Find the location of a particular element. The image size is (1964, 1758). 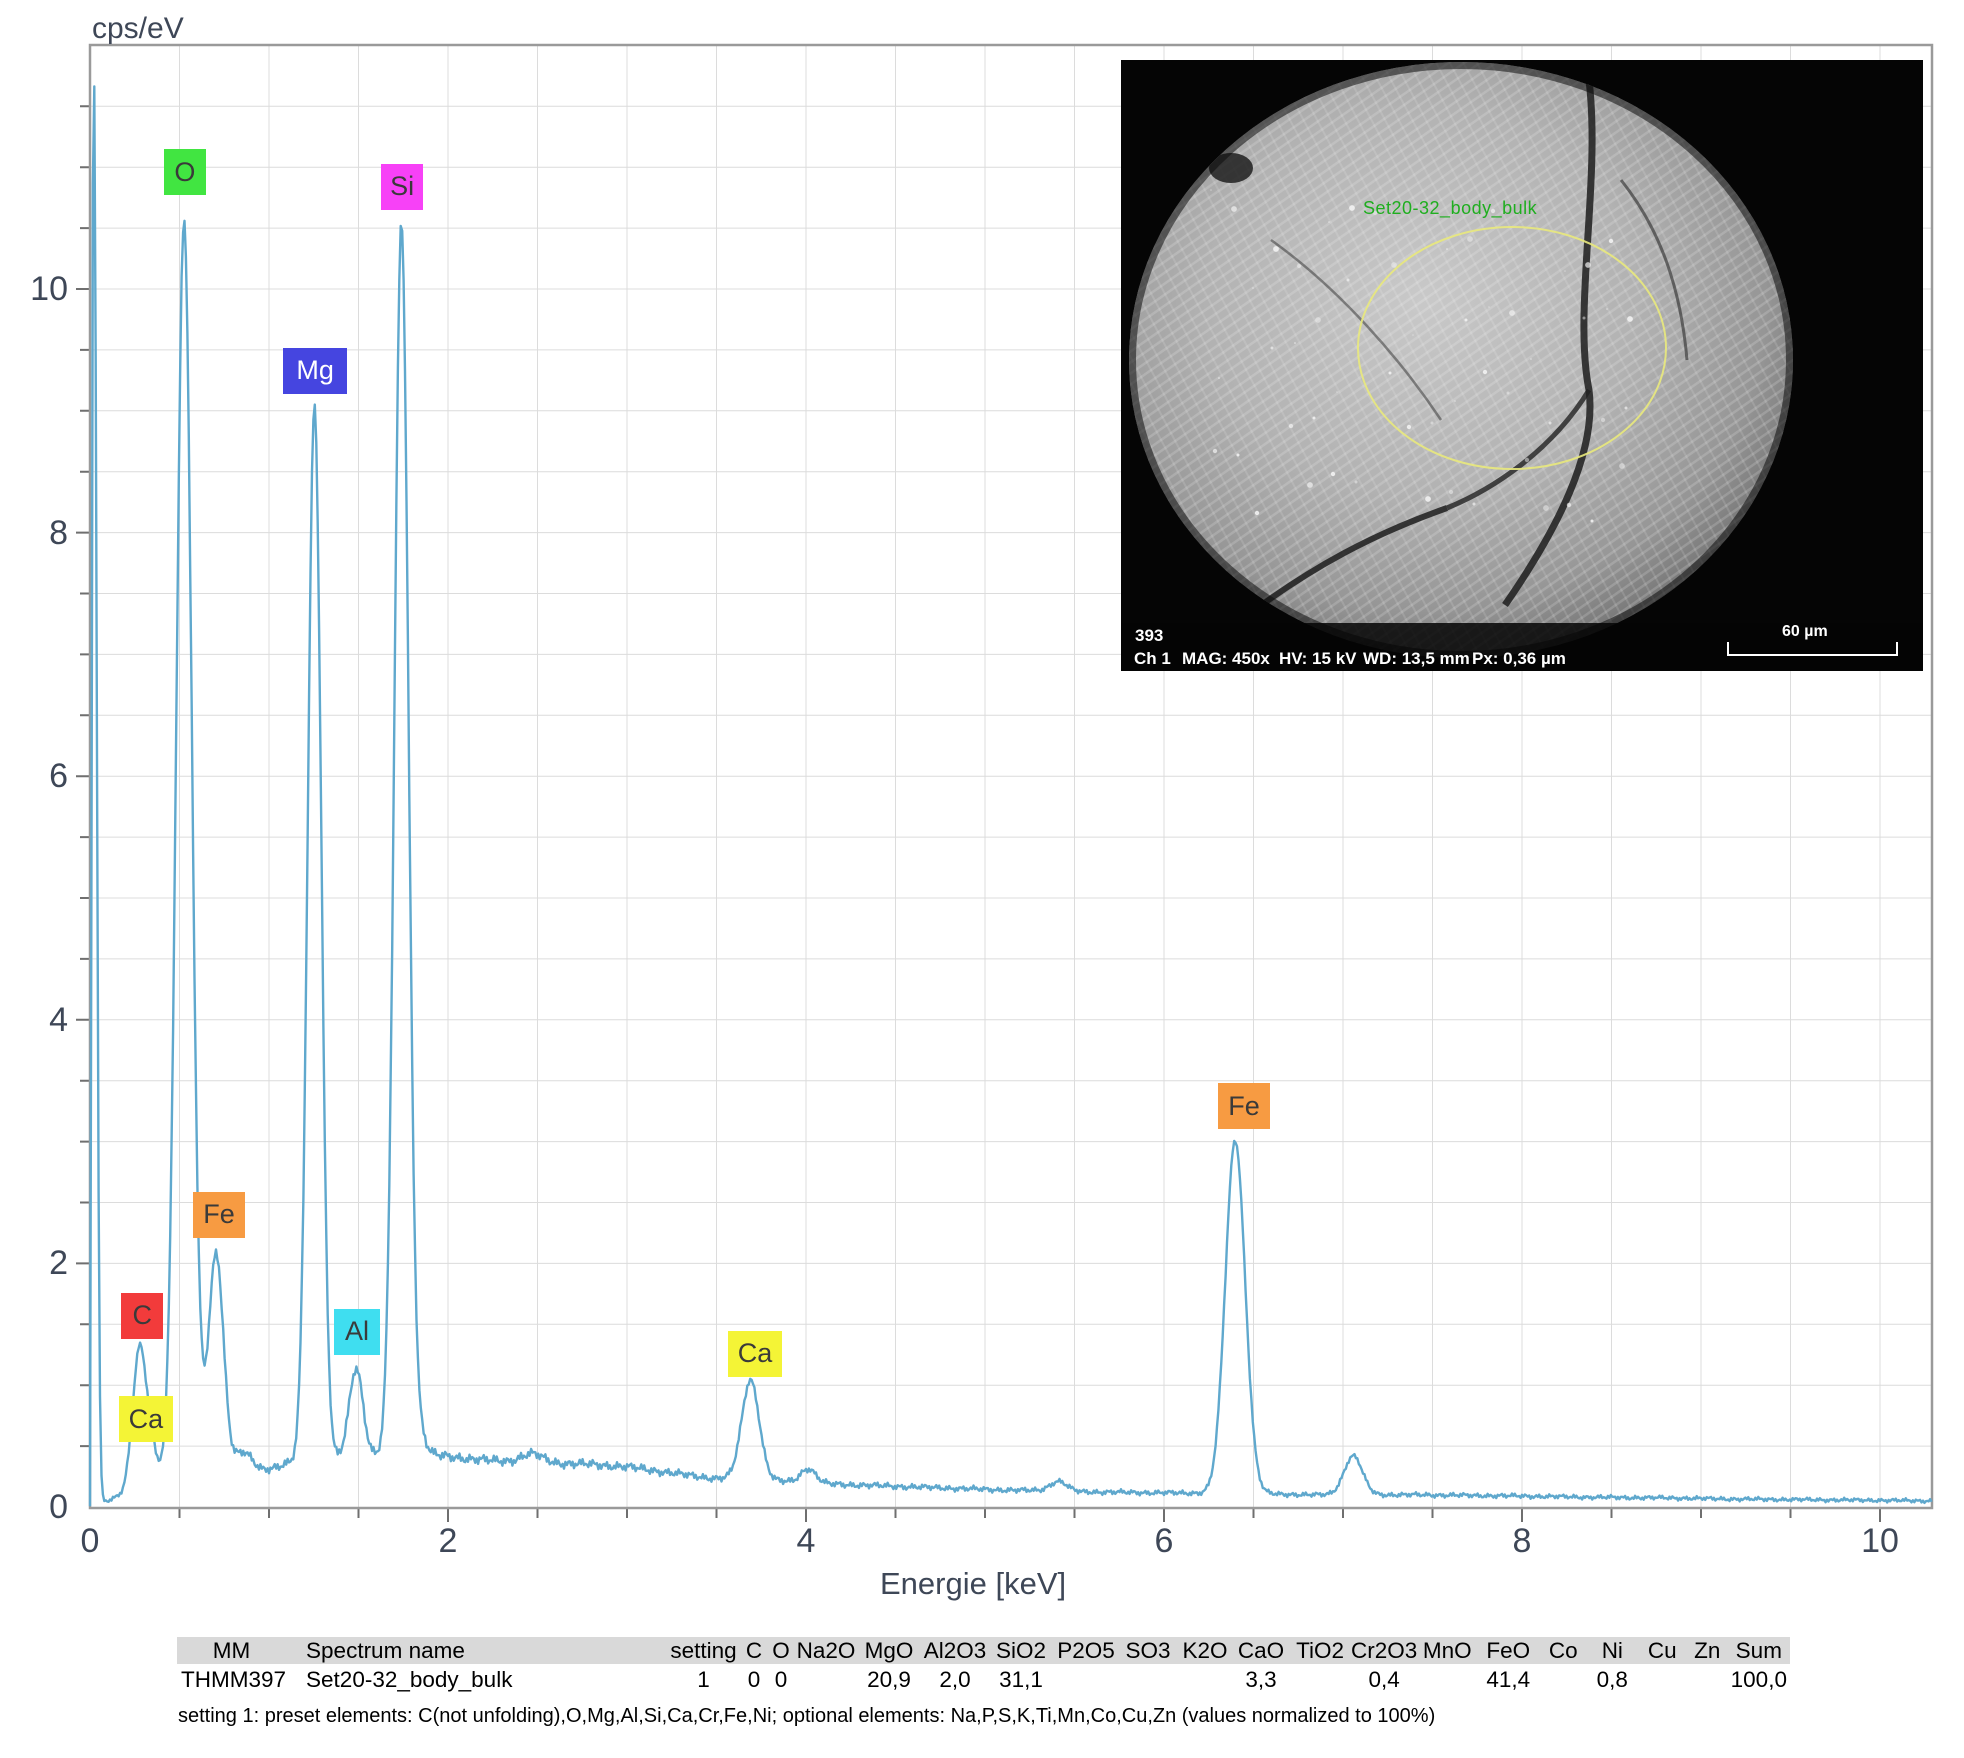

table-header-cell: Na2O is located at coordinates (826, 1650).